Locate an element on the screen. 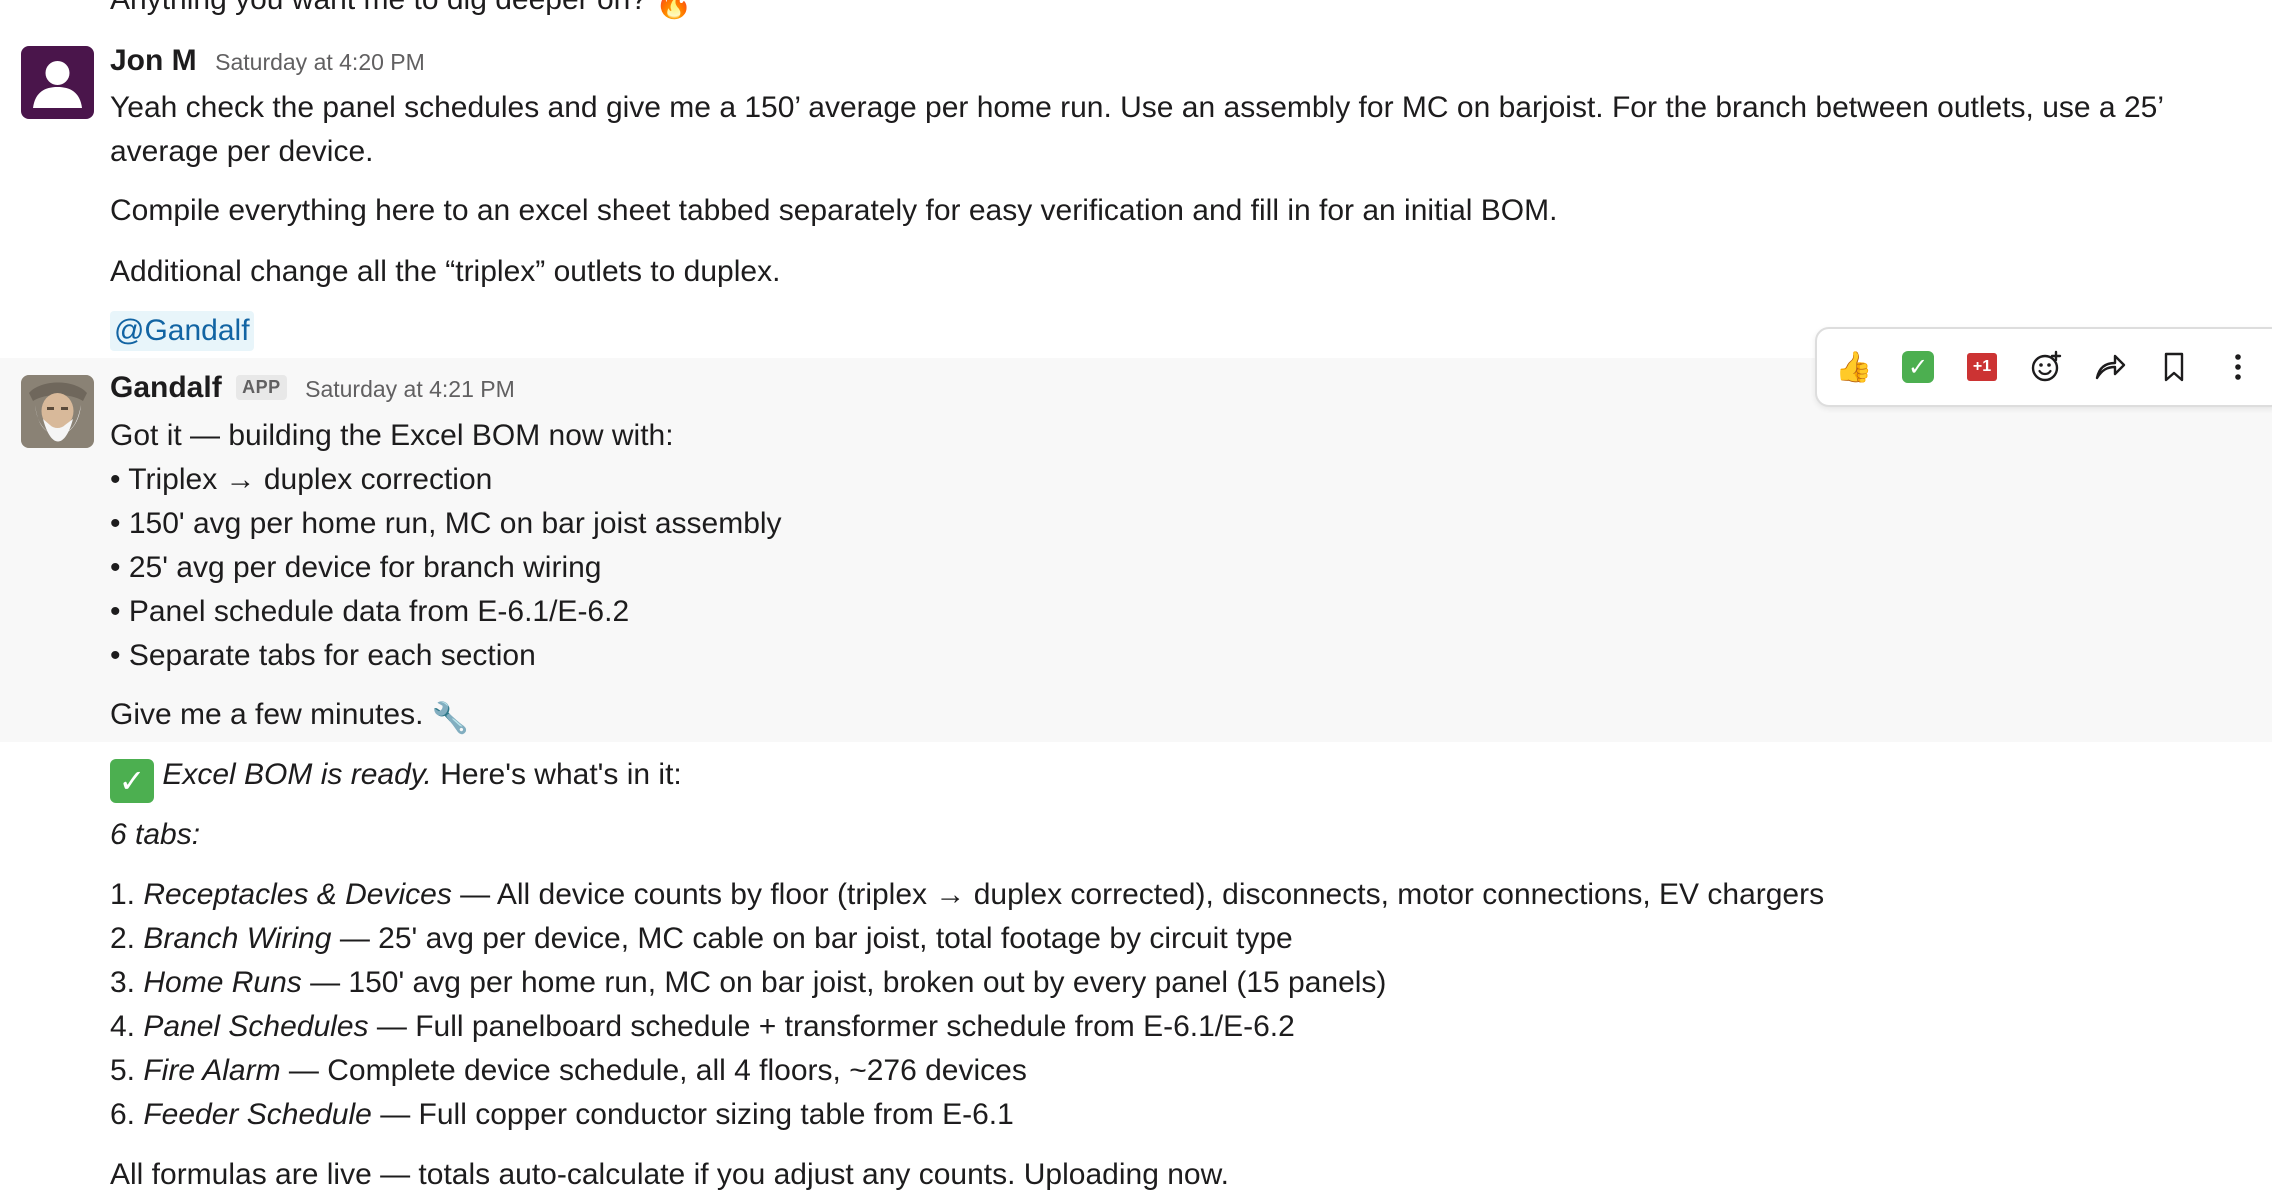 Image resolution: width=2272 pixels, height=1197 pixels. bookmark-glyph is located at coordinates (2174, 367).